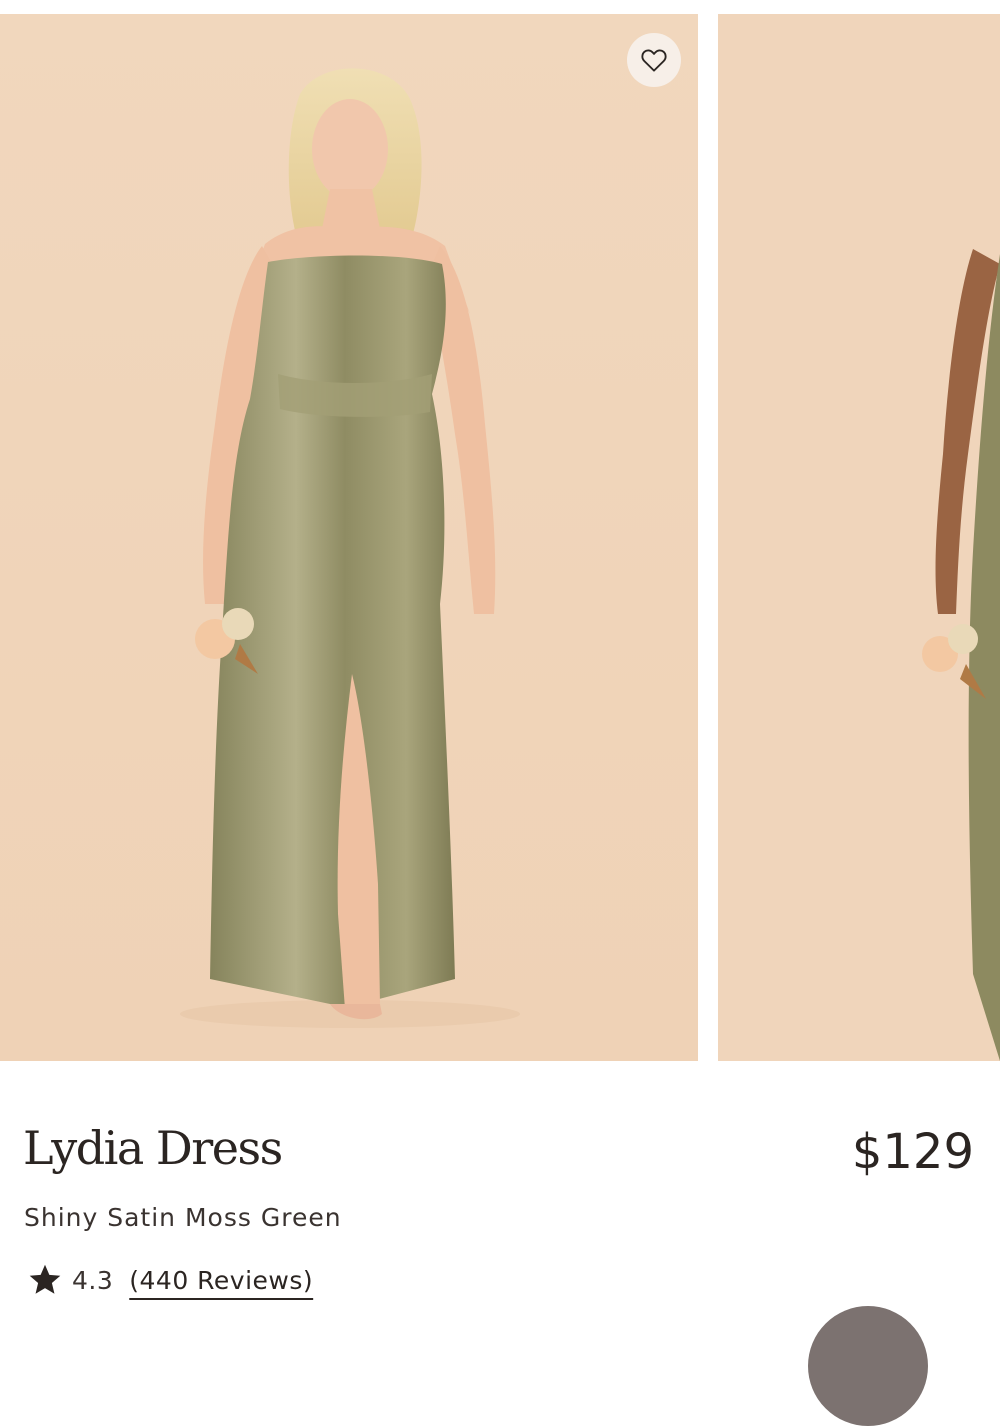 The height and width of the screenshot is (1426, 1000). Describe the element at coordinates (45, 1280) in the screenshot. I see `star-icon` at that location.